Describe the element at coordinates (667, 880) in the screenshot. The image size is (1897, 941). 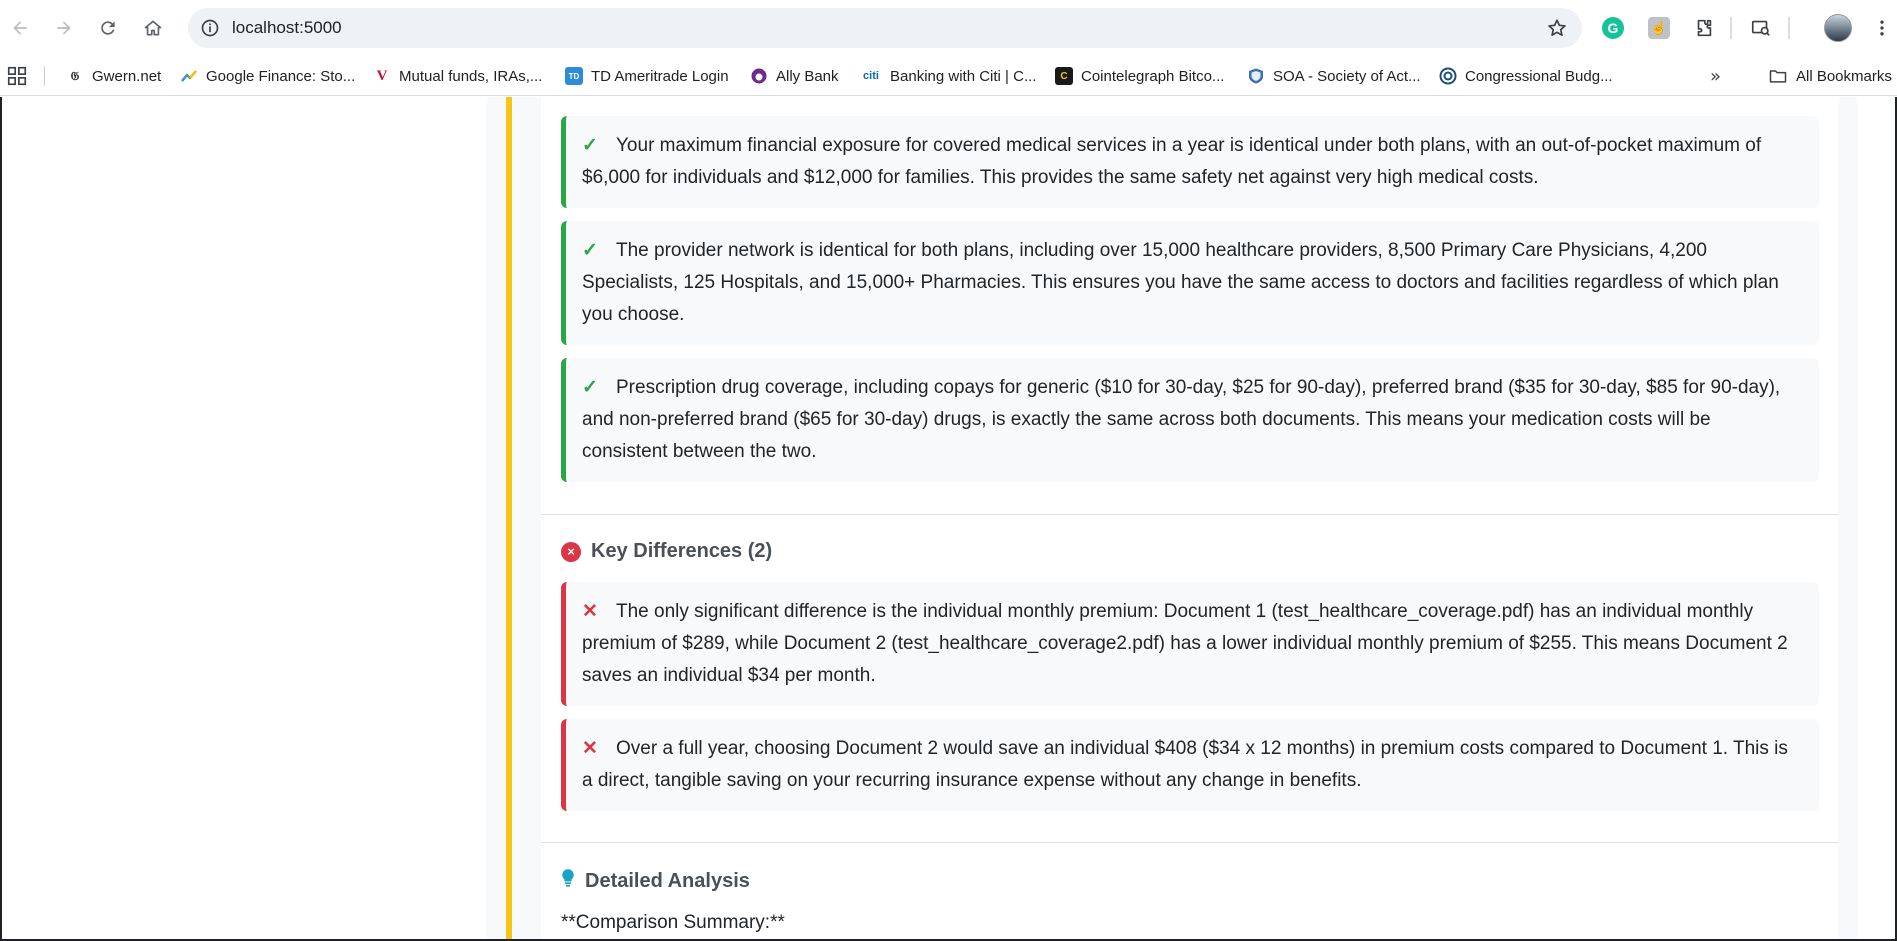
I see `detailed-analysis-title: Detailed Analysis` at that location.